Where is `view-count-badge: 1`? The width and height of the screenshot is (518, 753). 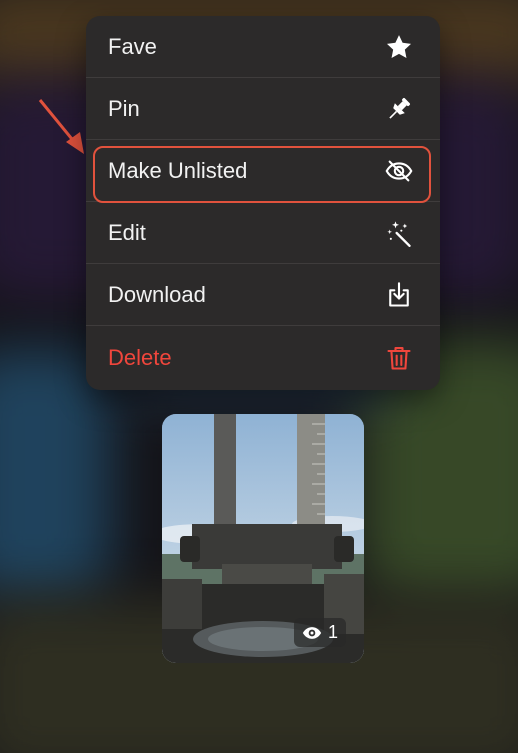
view-count-badge: 1 is located at coordinates (319, 632).